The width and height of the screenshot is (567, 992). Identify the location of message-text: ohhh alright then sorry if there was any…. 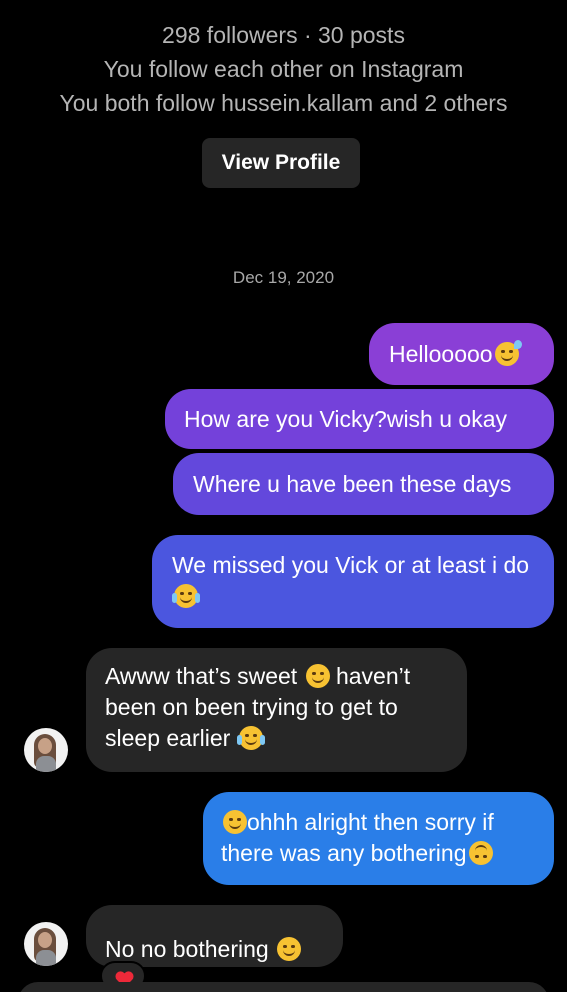
(357, 837).